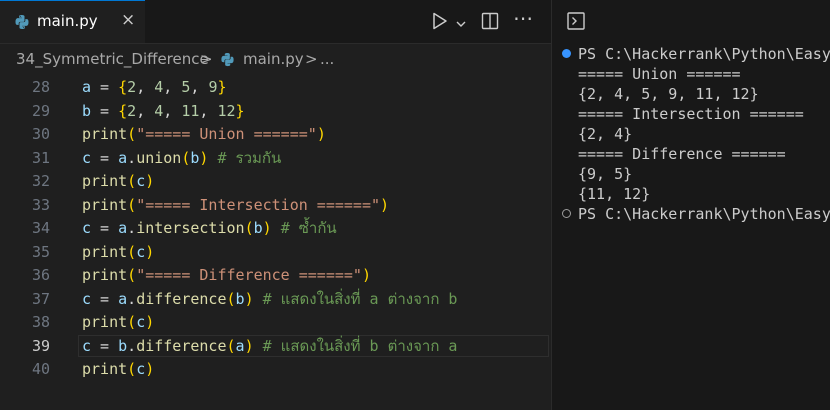 The width and height of the screenshot is (830, 410). I want to click on line-number: 36, so click(40, 275).